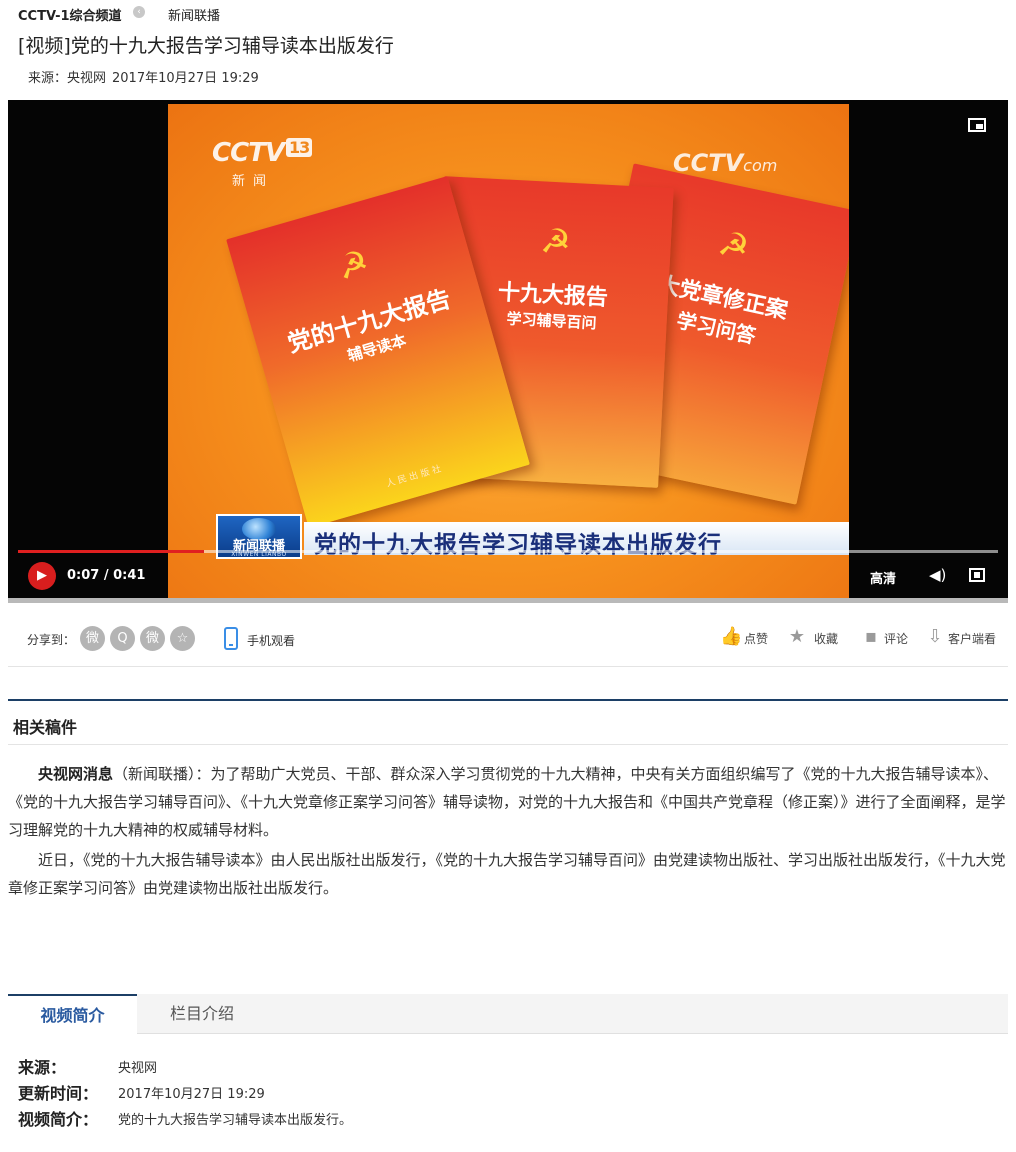 The image size is (1016, 1152). Describe the element at coordinates (977, 125) in the screenshot. I see `picture-in-picture-icon` at that location.